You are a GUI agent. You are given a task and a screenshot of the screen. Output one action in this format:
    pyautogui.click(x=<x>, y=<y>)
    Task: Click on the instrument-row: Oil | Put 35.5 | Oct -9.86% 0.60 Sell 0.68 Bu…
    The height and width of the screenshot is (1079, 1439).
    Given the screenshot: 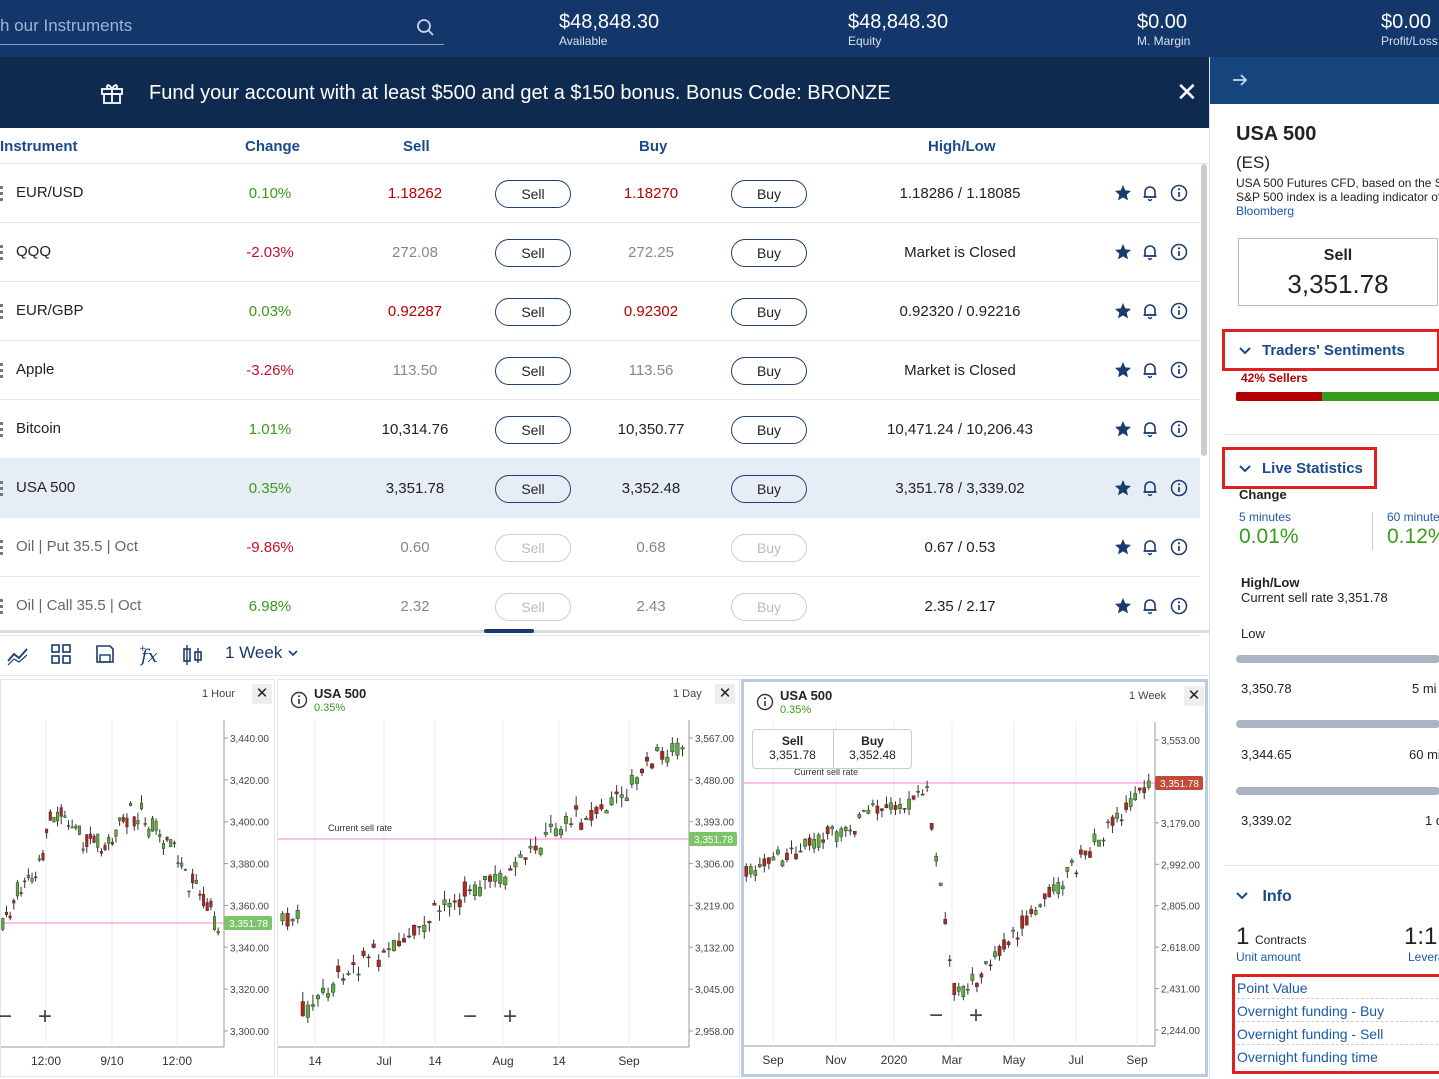 What is the action you would take?
    pyautogui.click(x=600, y=547)
    